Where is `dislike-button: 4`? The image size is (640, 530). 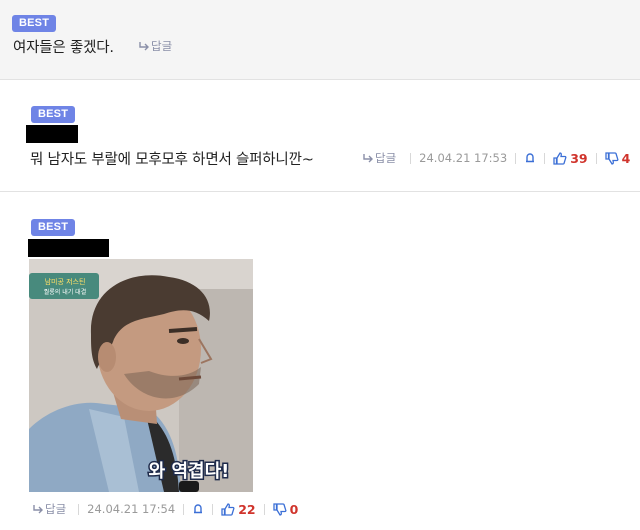
dislike-button: 4 is located at coordinates (617, 158).